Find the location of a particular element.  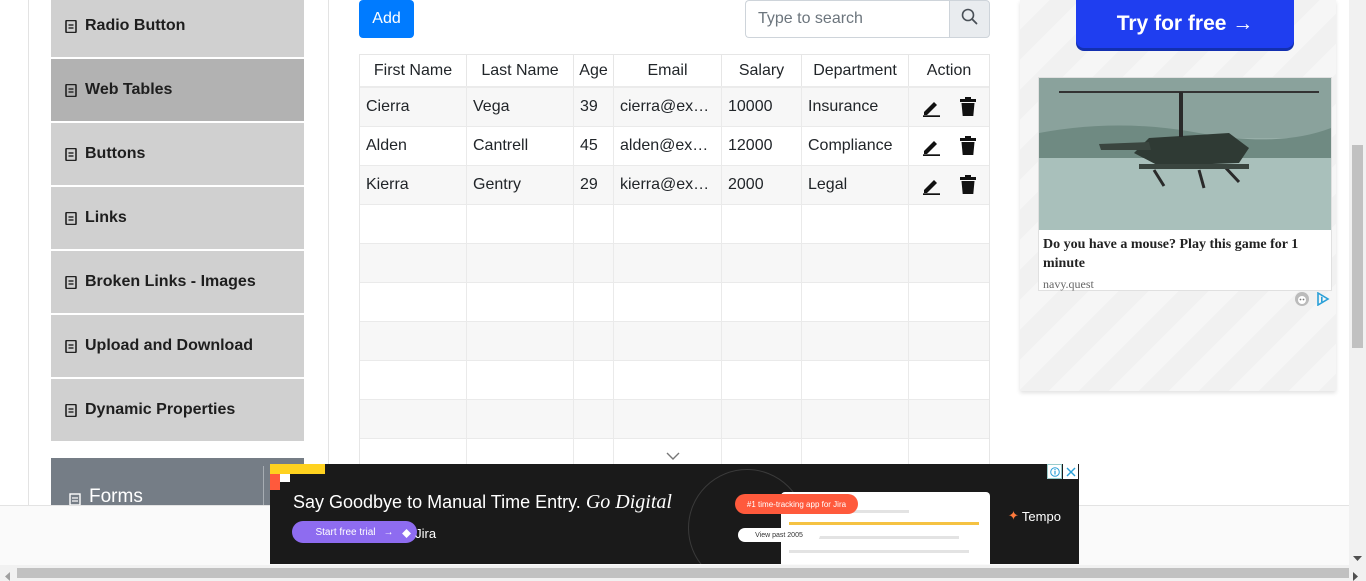

column-header-email: Email is located at coordinates (668, 70).